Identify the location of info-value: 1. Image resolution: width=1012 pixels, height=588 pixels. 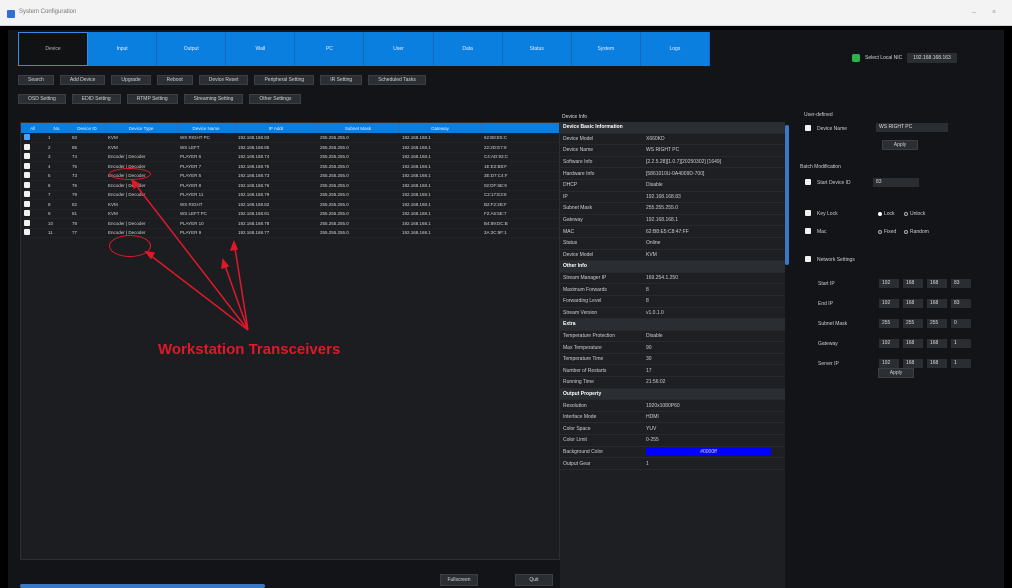
(647, 463).